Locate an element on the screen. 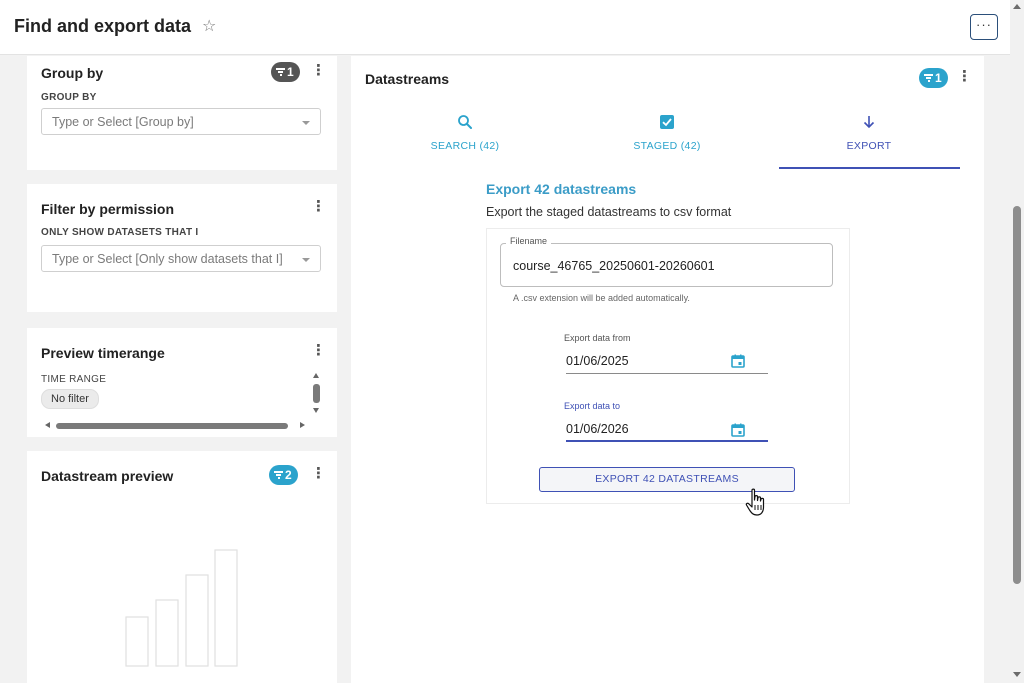 The height and width of the screenshot is (683, 1024). group-by-section-label: GROUP BY is located at coordinates (69, 97).